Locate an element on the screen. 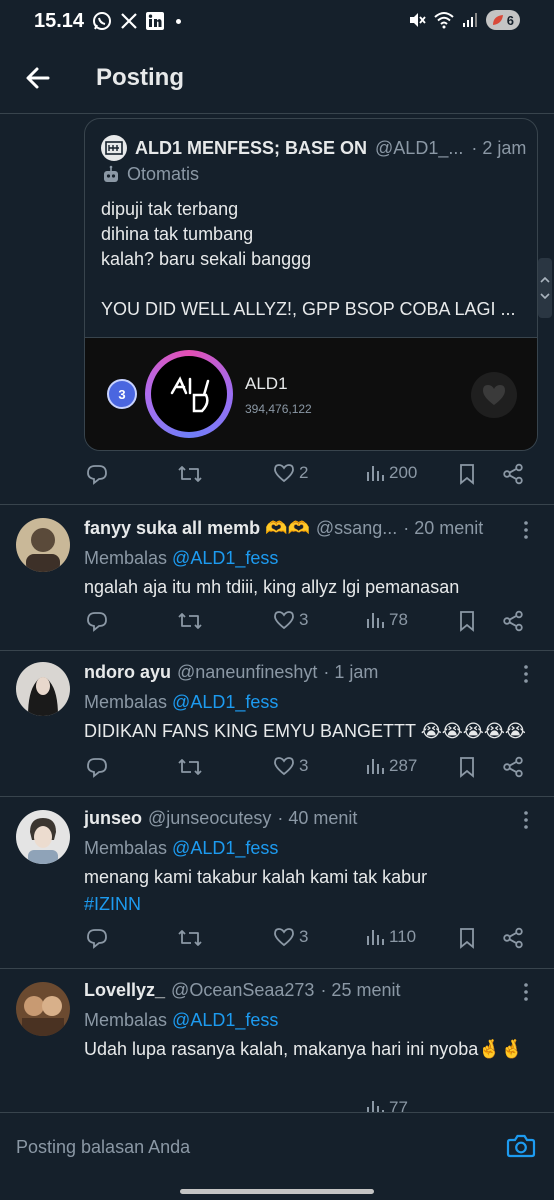 The width and height of the screenshot is (554, 1200). analytics-icon is located at coordinates (375, 620).